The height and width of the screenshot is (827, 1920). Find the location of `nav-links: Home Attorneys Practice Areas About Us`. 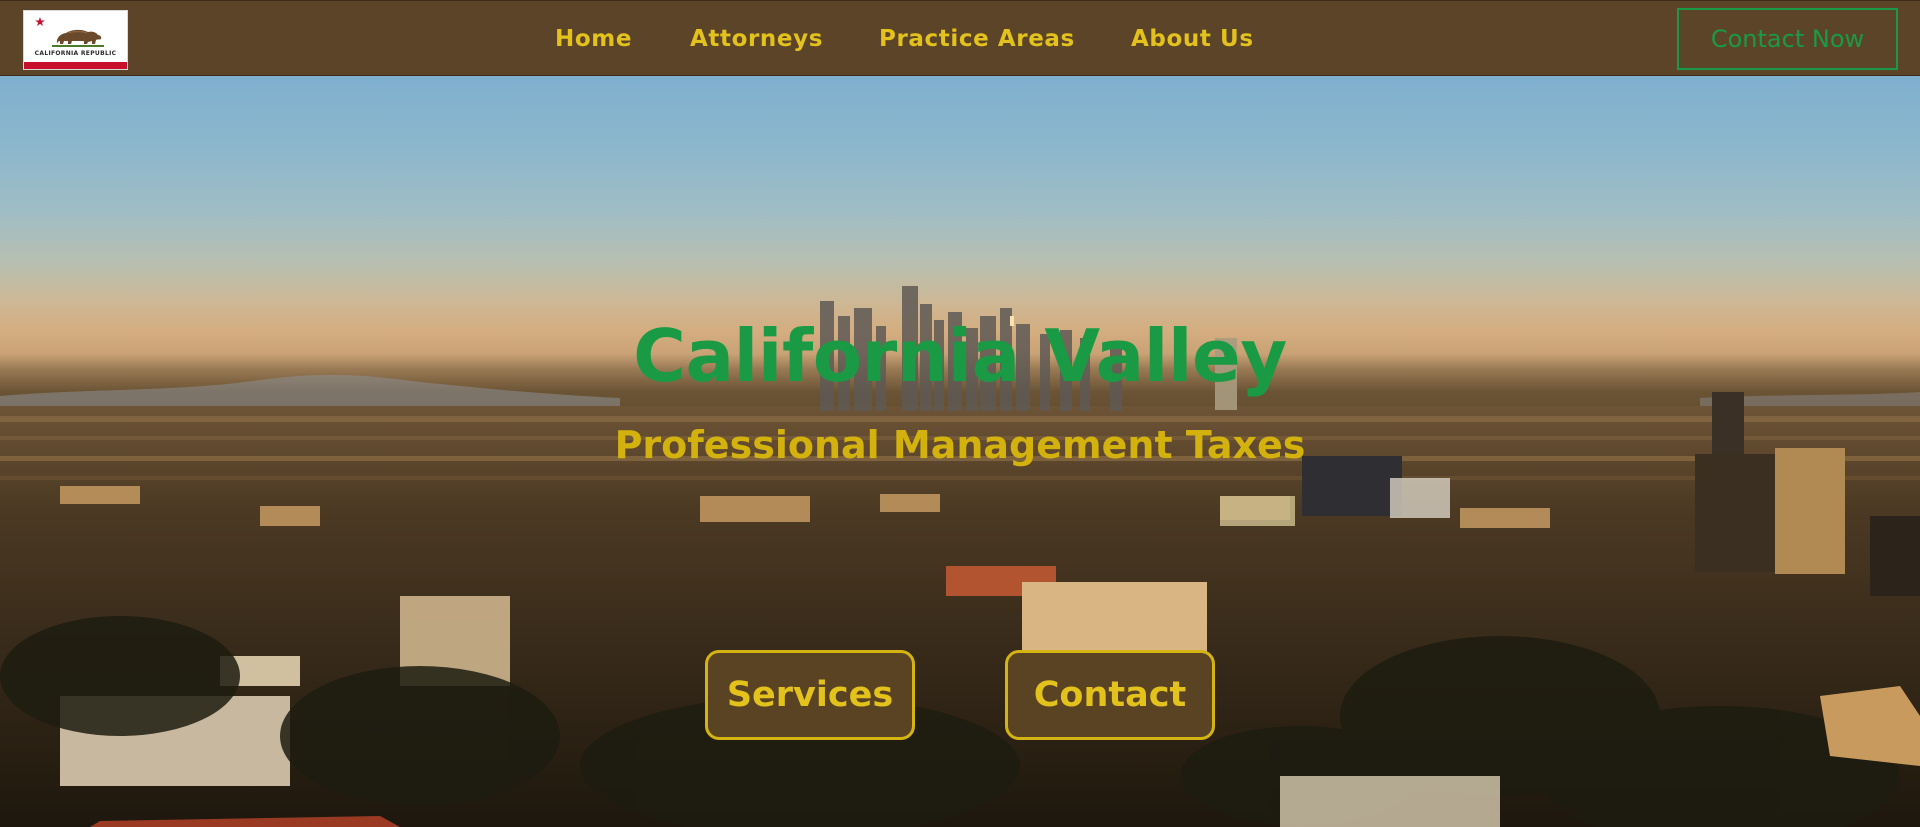

nav-links: Home Attorneys Practice Areas About Us is located at coordinates (960, 39).